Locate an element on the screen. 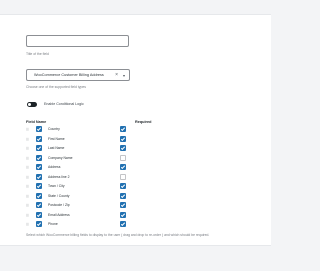  table-row: ⠿ First Name is located at coordinates (81, 139).